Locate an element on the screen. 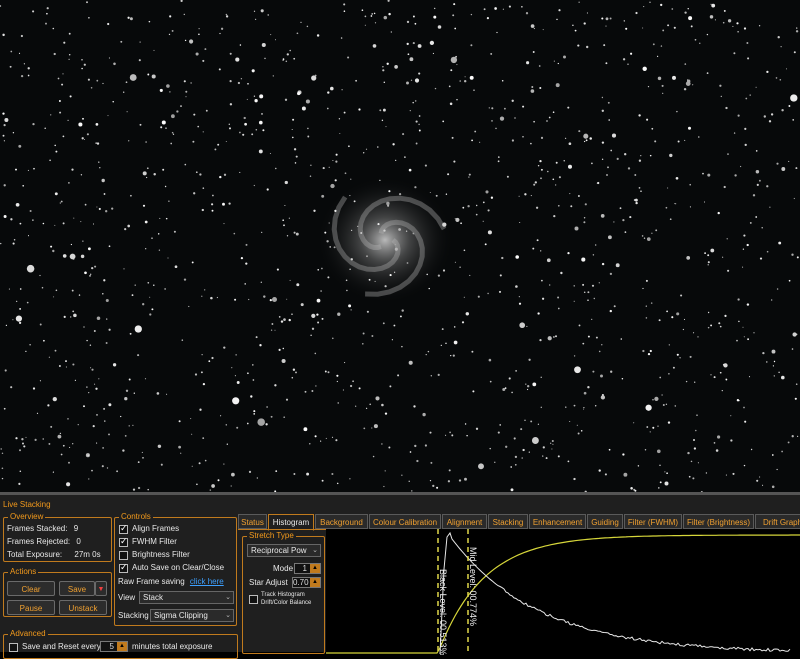  save-reset-label: Save and Reset every is located at coordinates (61, 646).